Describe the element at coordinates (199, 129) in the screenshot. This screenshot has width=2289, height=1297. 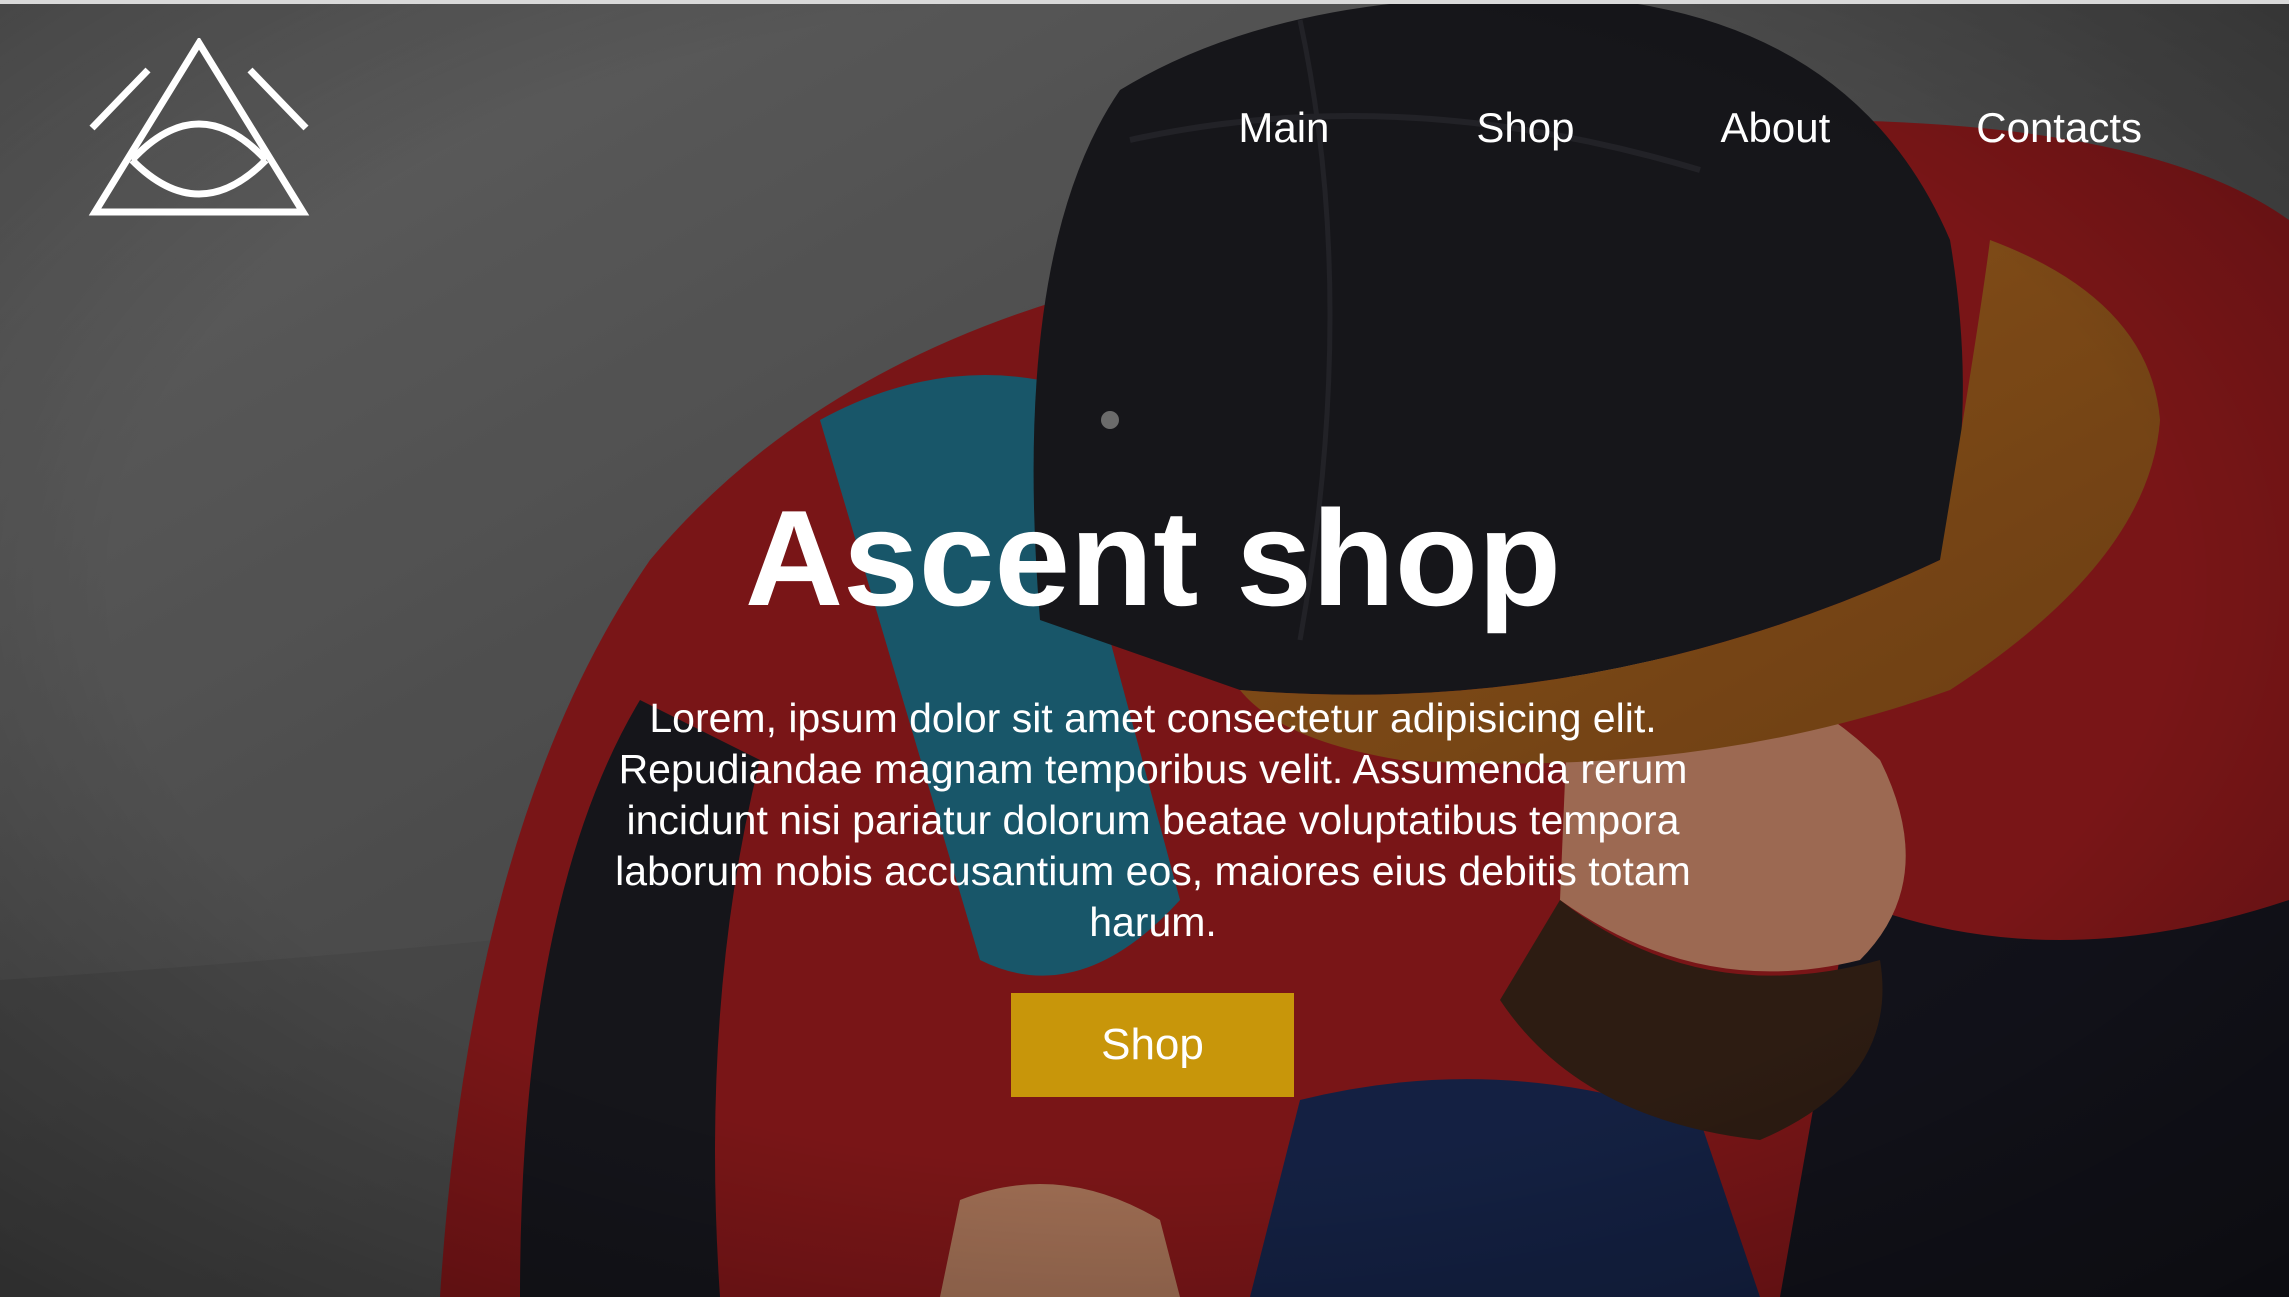
I see `triangle-eye-icon` at that location.